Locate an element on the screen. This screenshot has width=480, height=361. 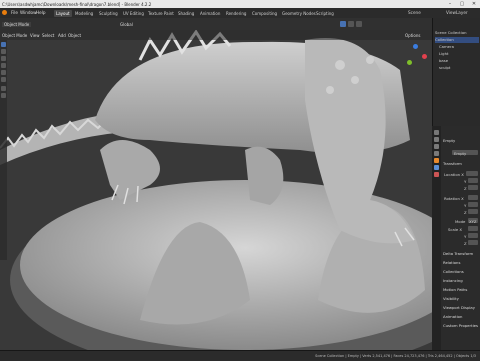
scale-tool-icon is located at coordinates (3, 72).